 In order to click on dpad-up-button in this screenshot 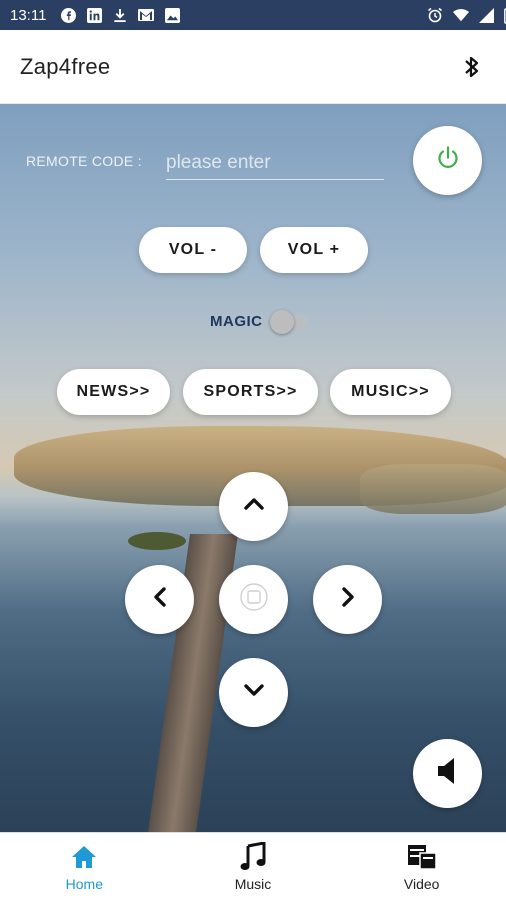, I will do `click(253, 506)`.